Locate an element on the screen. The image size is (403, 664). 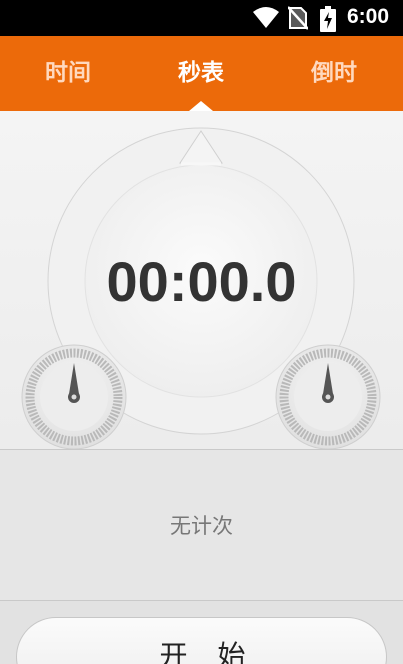
start-button: 开始 is located at coordinates (201, 640).